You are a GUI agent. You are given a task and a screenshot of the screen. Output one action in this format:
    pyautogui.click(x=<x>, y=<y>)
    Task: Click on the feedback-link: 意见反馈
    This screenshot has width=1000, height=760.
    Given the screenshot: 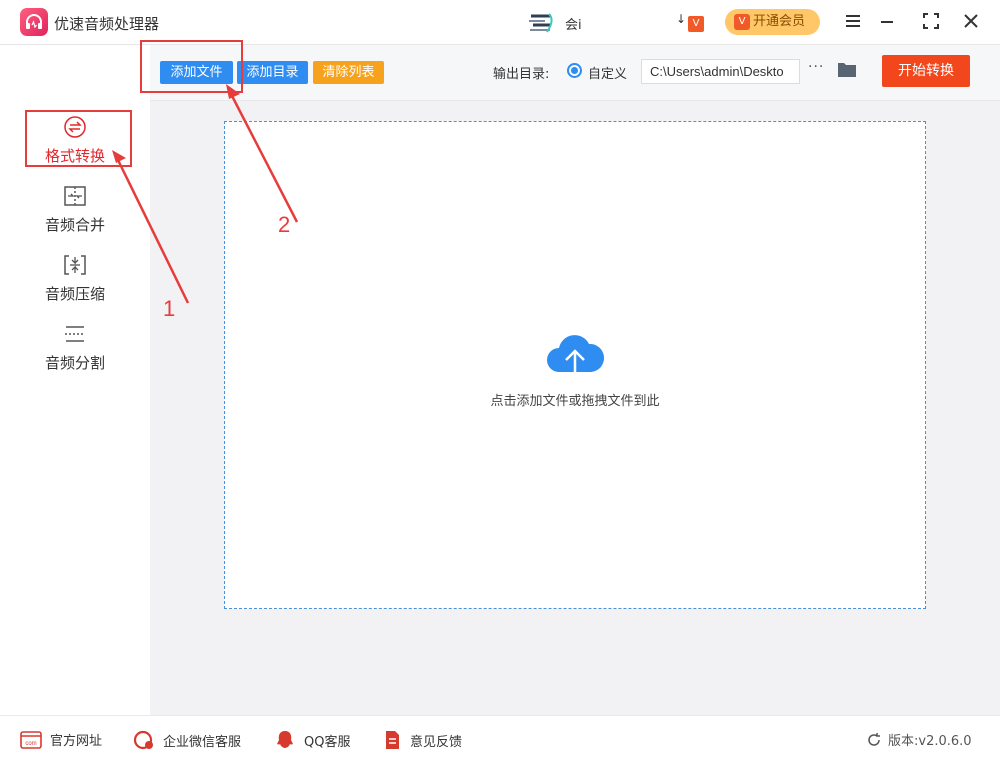 What is the action you would take?
    pyautogui.click(x=422, y=740)
    